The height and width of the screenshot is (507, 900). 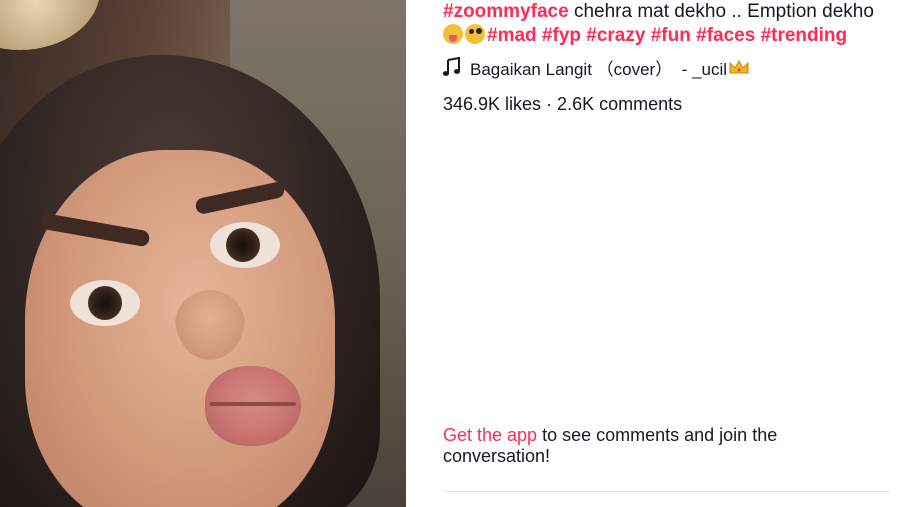 I want to click on song-title: Bagaikan Langit （cover） - _ucil, so click(x=599, y=69).